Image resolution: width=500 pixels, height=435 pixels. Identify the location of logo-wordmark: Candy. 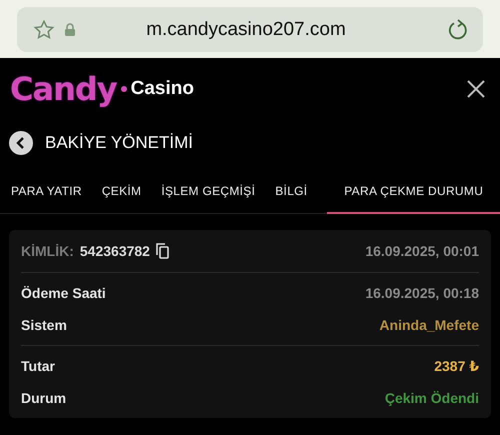
(63, 89).